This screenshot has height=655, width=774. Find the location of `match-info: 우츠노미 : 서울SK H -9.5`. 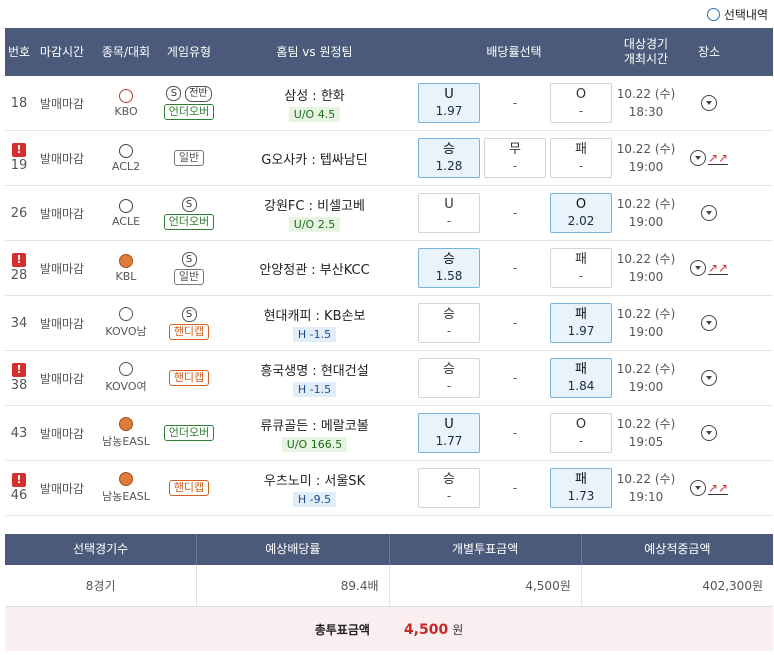

match-info: 우츠노미 : 서울SK H -9.5 is located at coordinates (314, 488).